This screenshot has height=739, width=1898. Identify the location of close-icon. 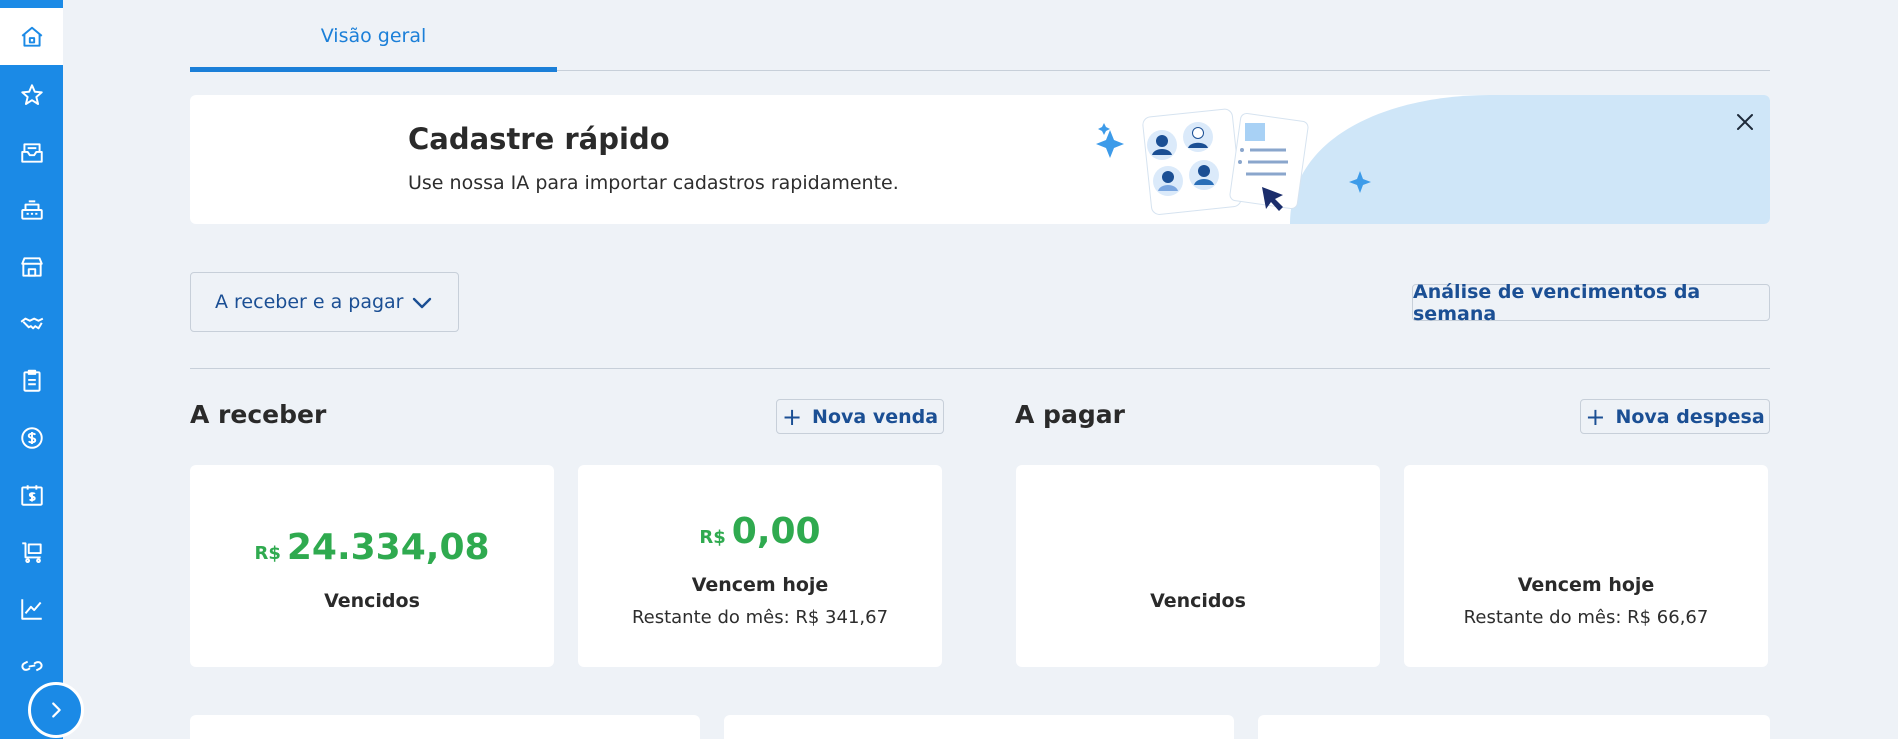
(1745, 122).